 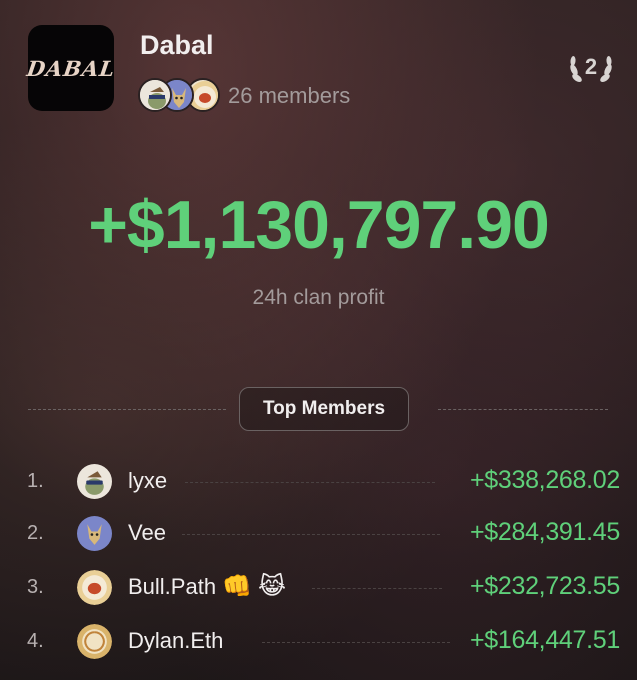 What do you see at coordinates (318, 297) in the screenshot?
I see `clan-profit-label: 24h clan profit` at bounding box center [318, 297].